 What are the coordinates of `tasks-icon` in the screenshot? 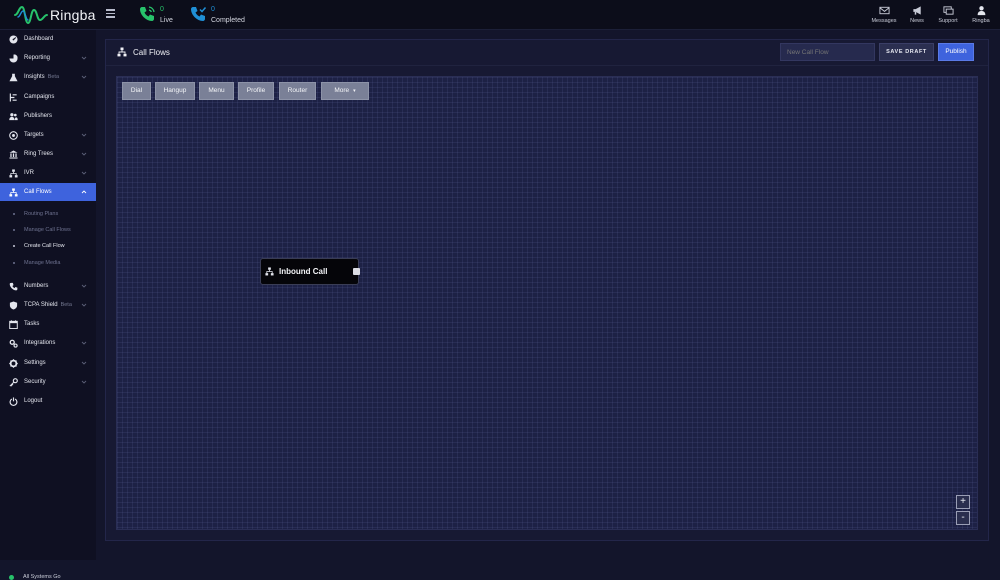 It's located at (13, 324).